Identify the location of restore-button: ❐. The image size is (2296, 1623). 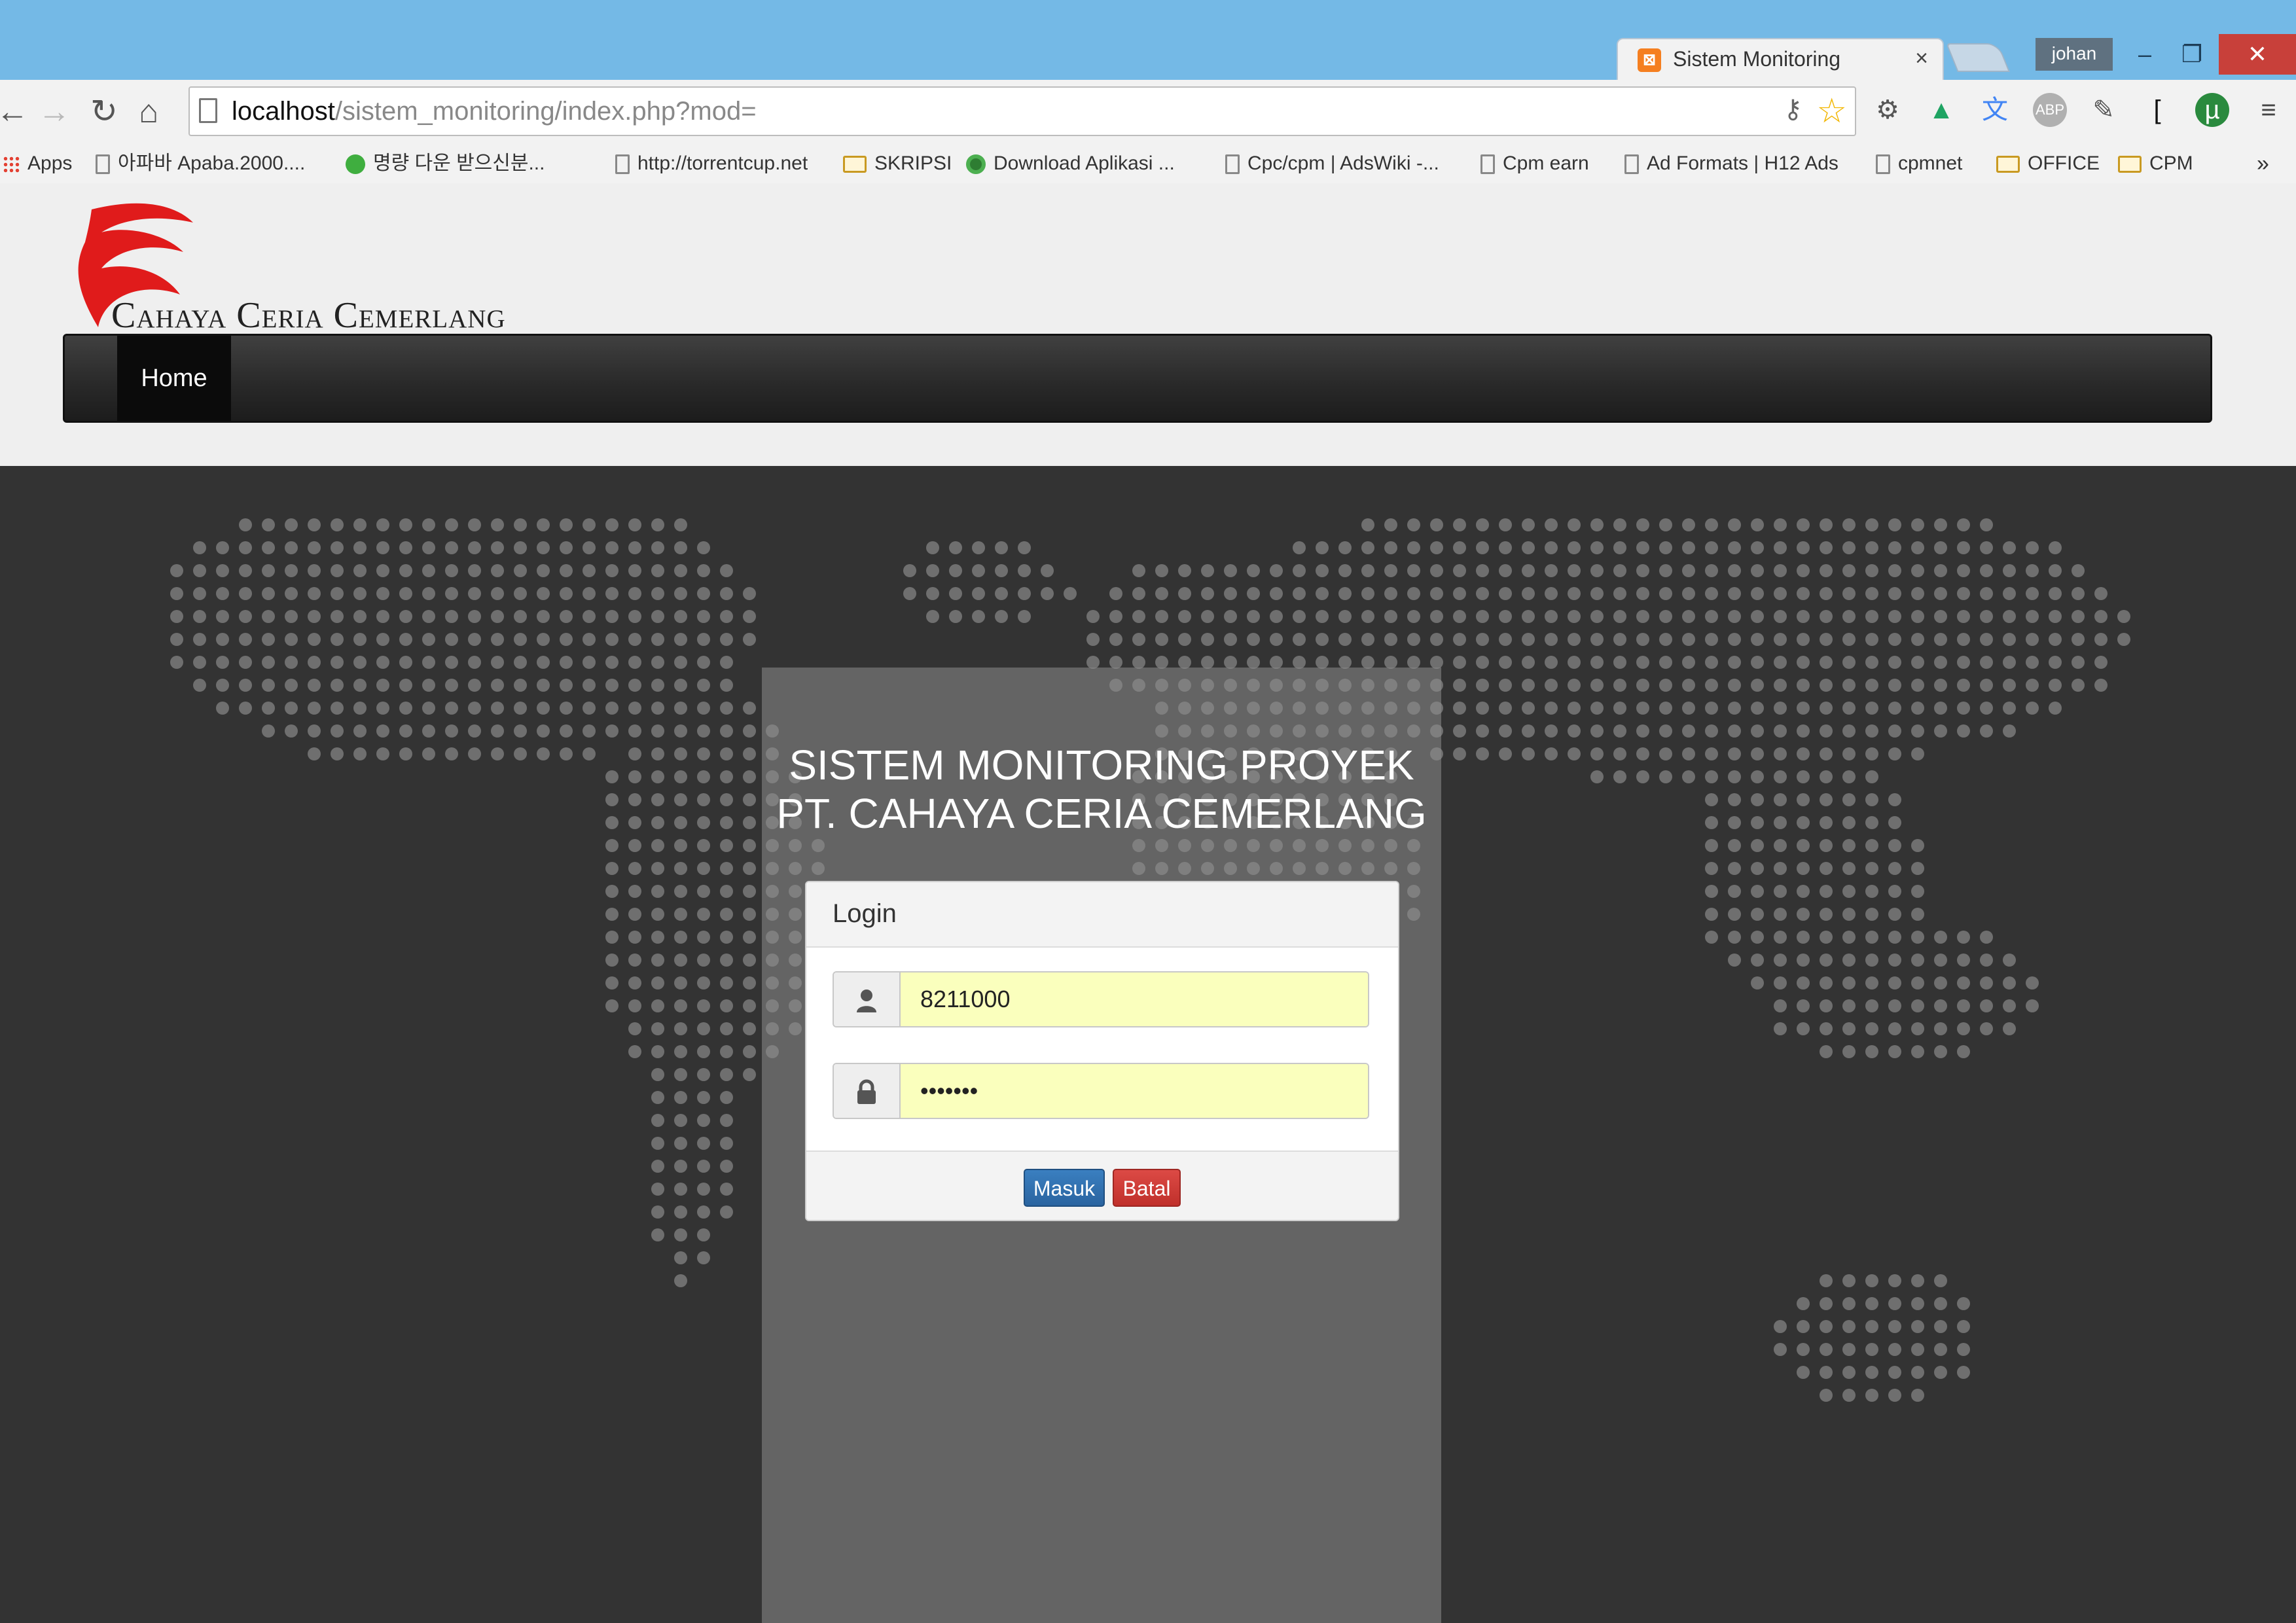
(2192, 55).